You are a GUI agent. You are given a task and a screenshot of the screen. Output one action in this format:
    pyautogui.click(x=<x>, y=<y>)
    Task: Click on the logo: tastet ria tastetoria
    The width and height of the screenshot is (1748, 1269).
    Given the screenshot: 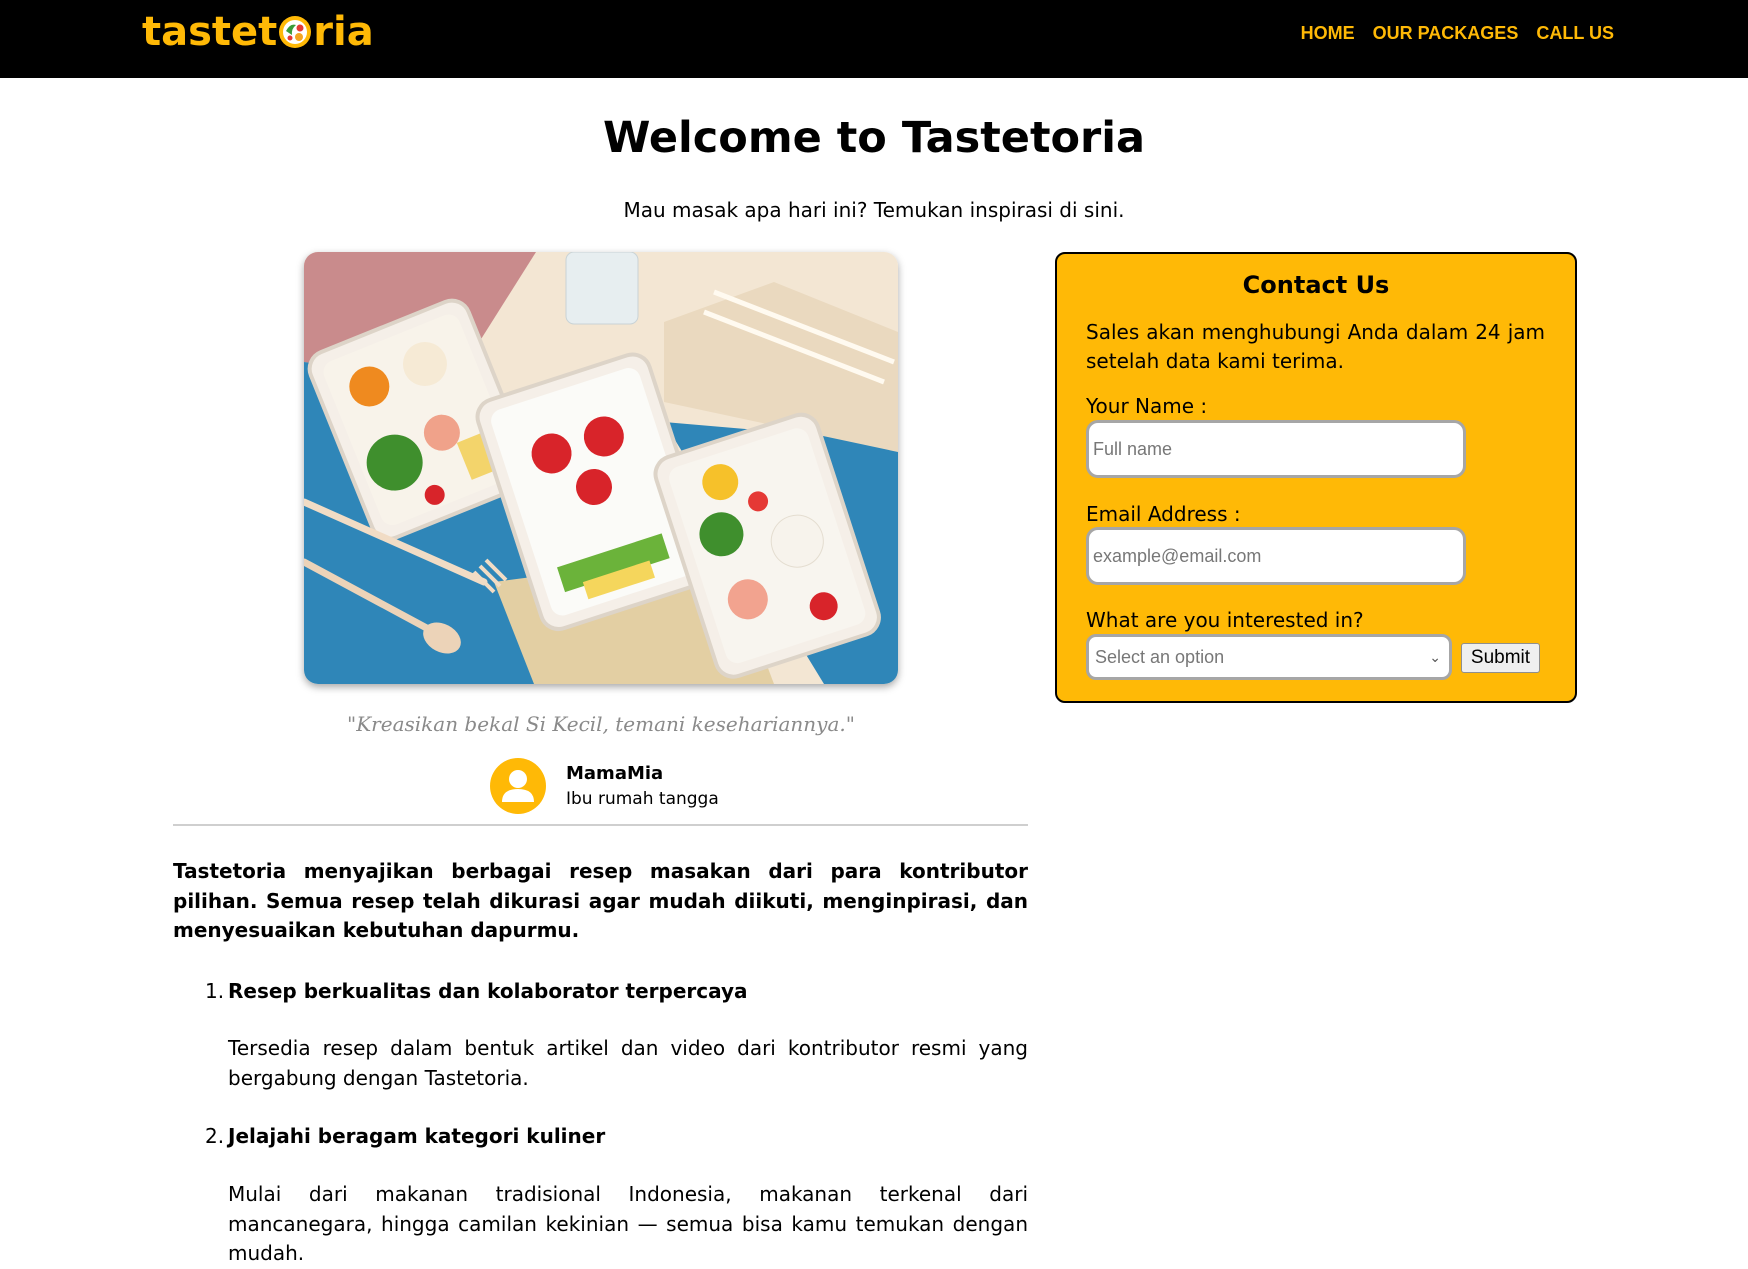 What is the action you would take?
    pyautogui.click(x=258, y=32)
    